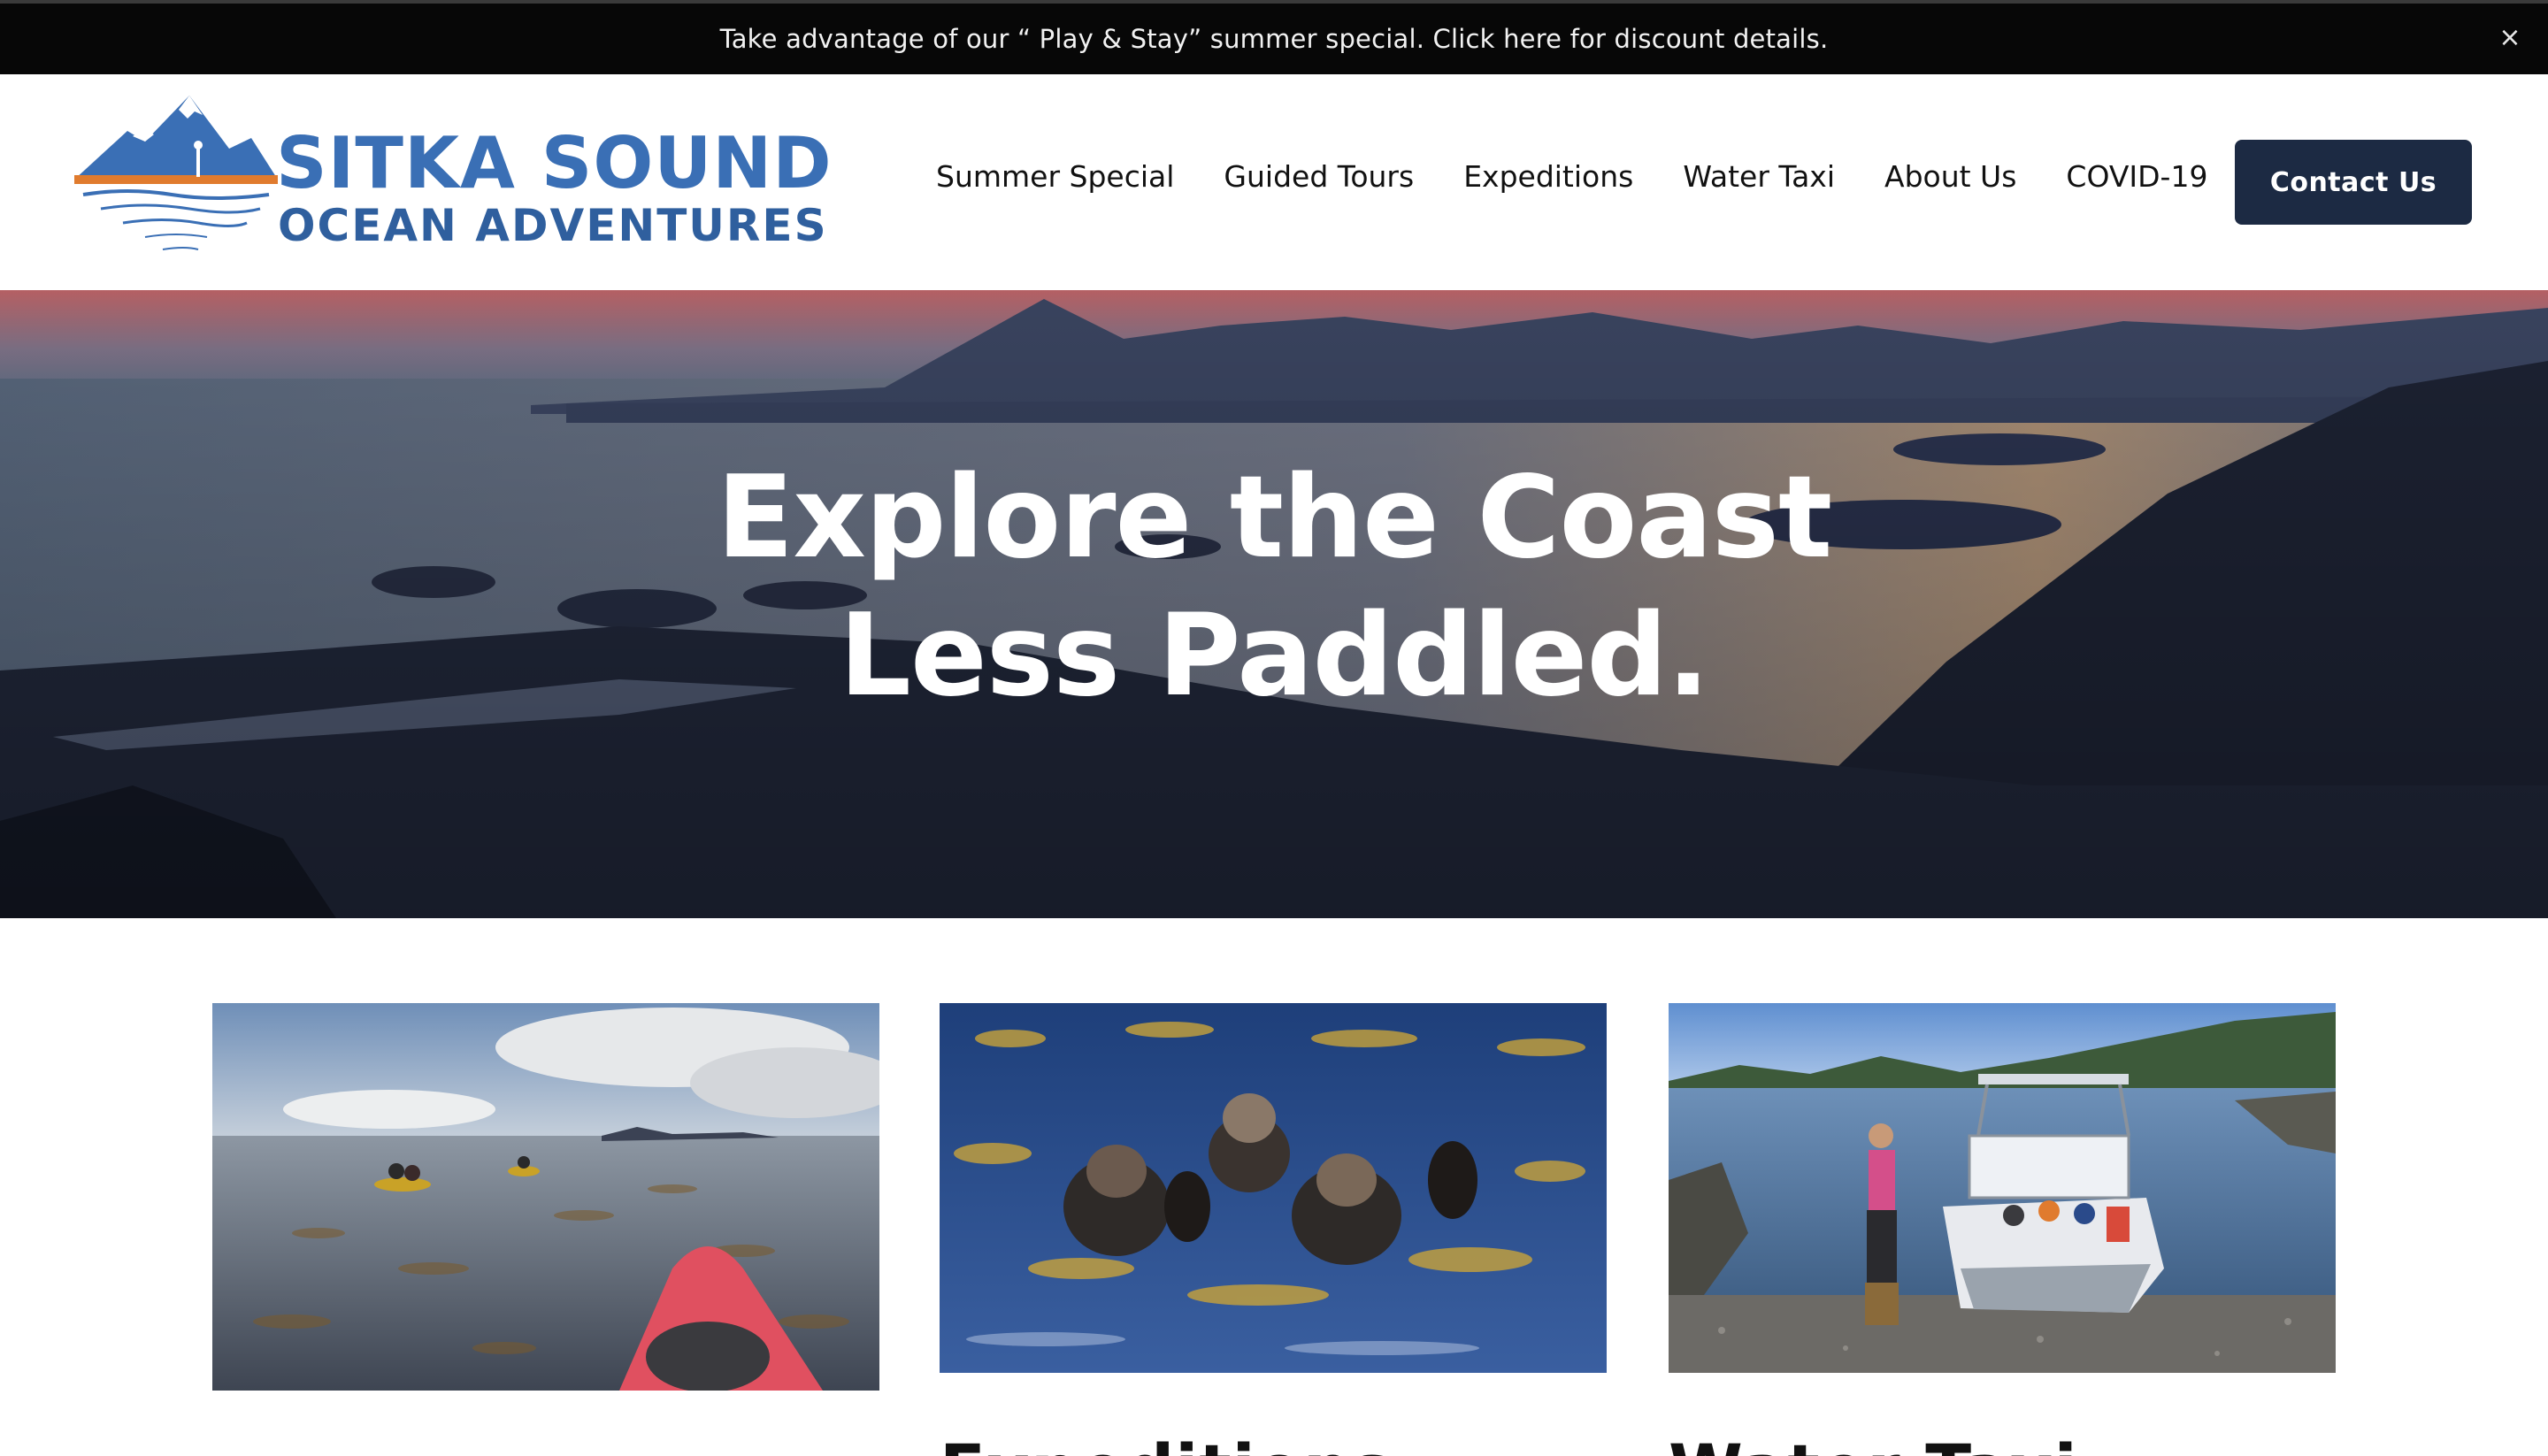 The height and width of the screenshot is (1456, 2548). What do you see at coordinates (1950, 177) in the screenshot?
I see `nav-about-us: About Us` at bounding box center [1950, 177].